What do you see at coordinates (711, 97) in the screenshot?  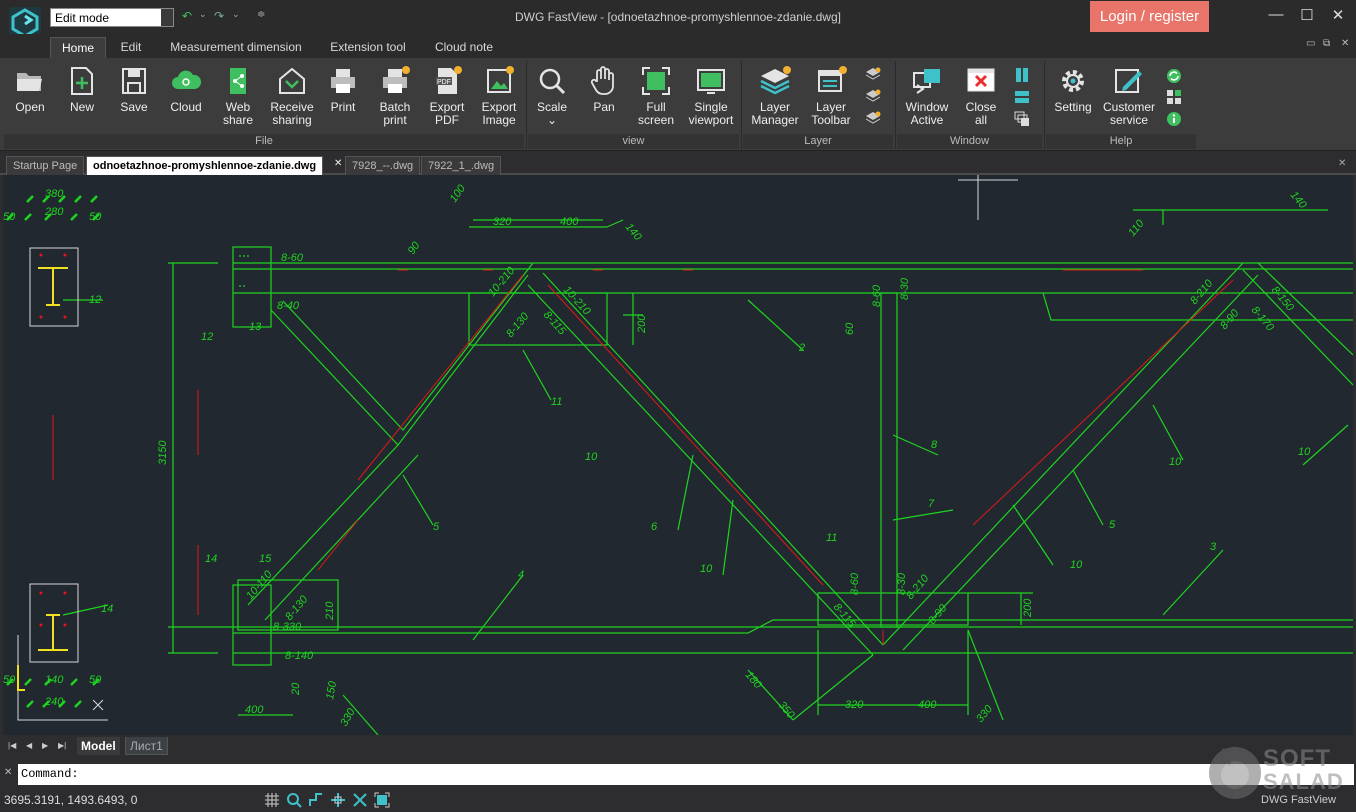 I see `single-viewport-button: Single viewport` at bounding box center [711, 97].